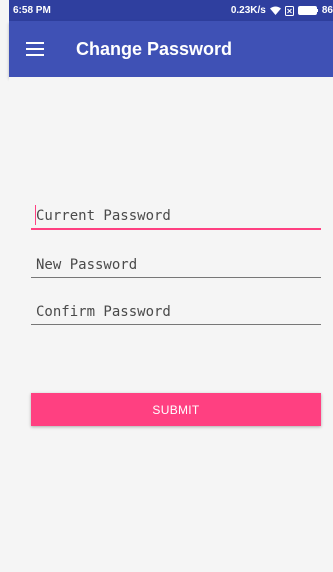  What do you see at coordinates (154, 48) in the screenshot?
I see `page-title: Change Password` at bounding box center [154, 48].